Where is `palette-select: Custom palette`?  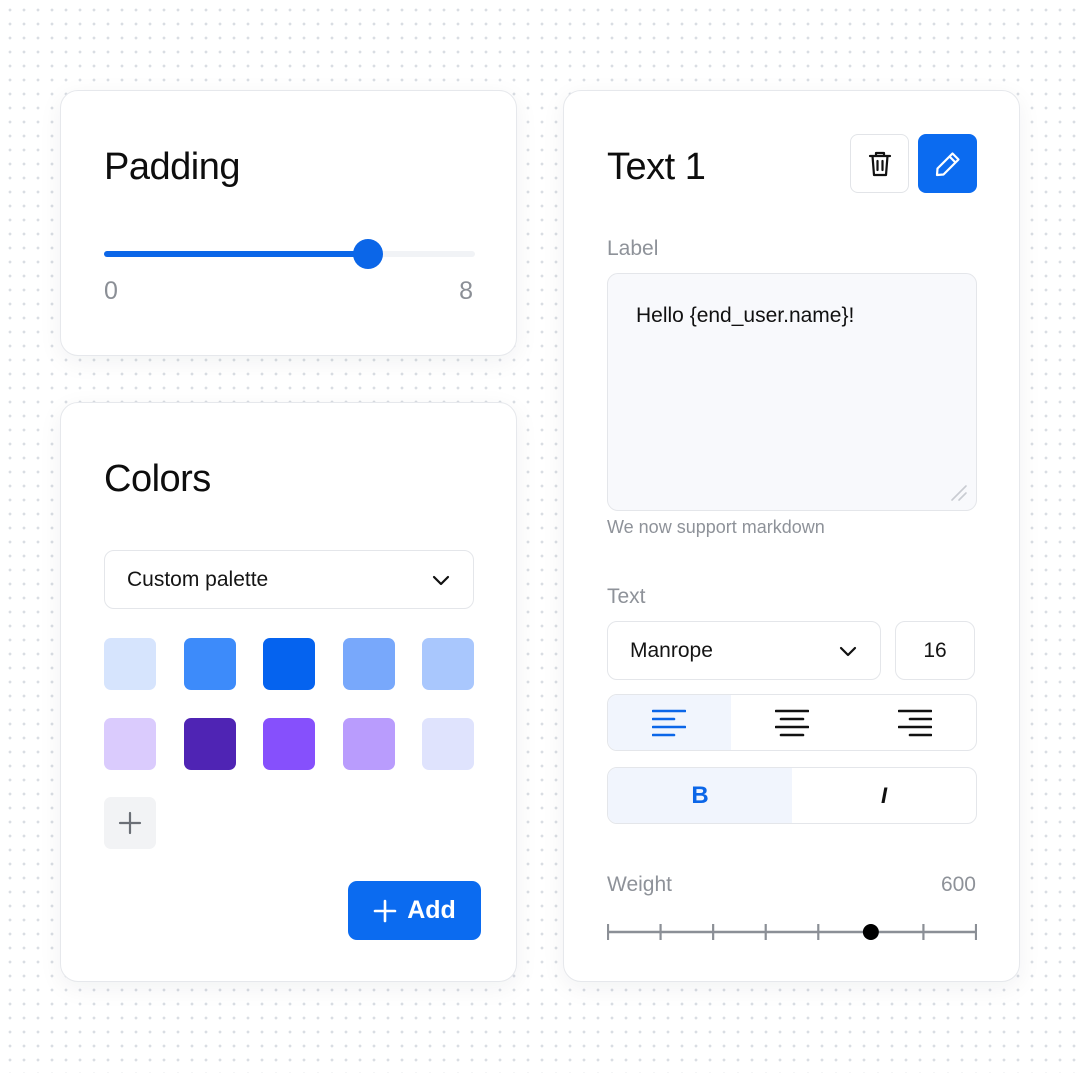
palette-select: Custom palette is located at coordinates (289, 579).